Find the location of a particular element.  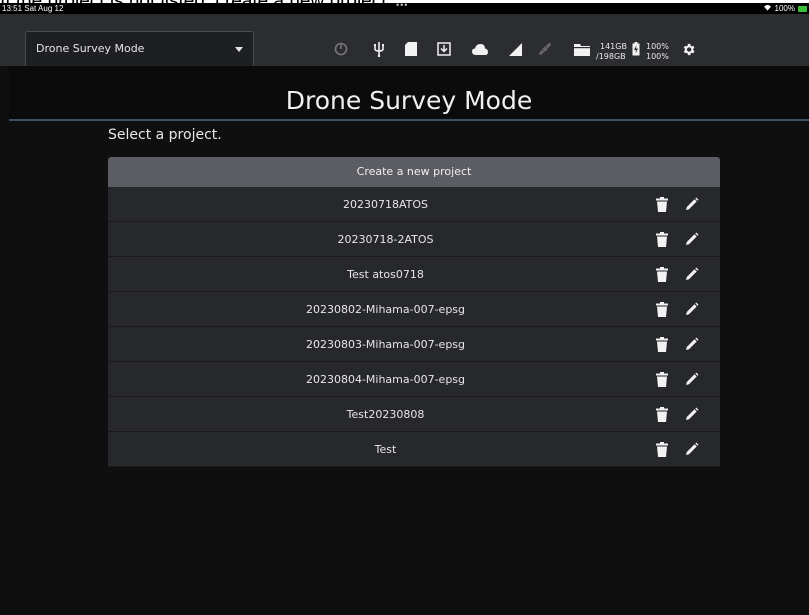

page-title: Drone Survey Mode is located at coordinates (409, 100).